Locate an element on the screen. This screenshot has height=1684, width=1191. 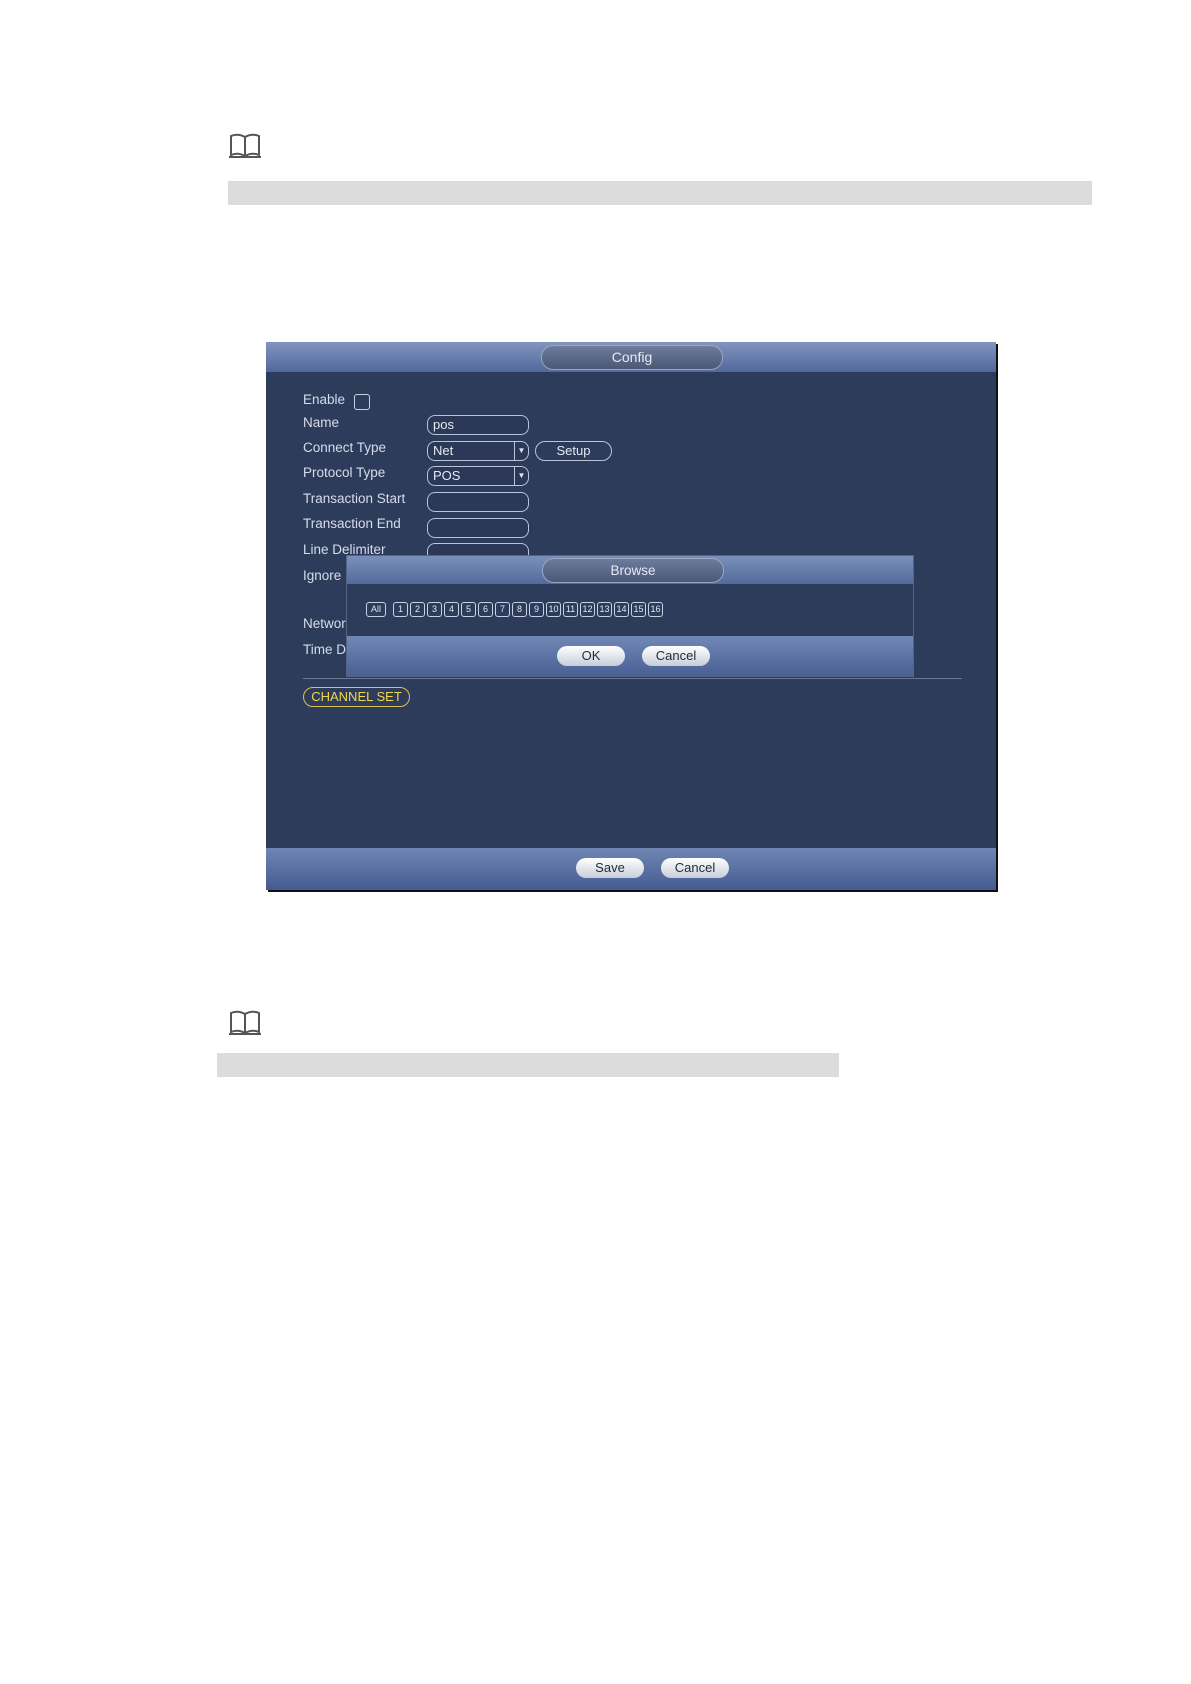
channel-checkbox: 6 is located at coordinates (485, 609).